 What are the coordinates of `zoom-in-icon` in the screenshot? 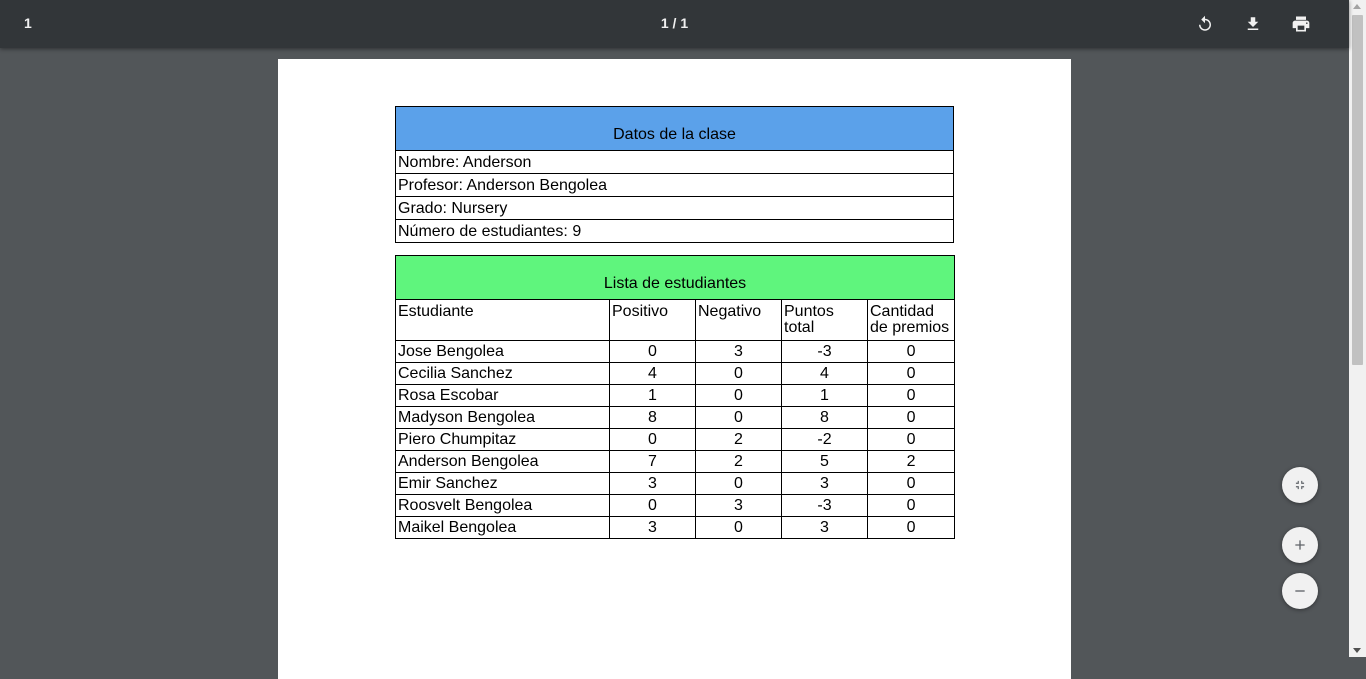 It's located at (1300, 545).